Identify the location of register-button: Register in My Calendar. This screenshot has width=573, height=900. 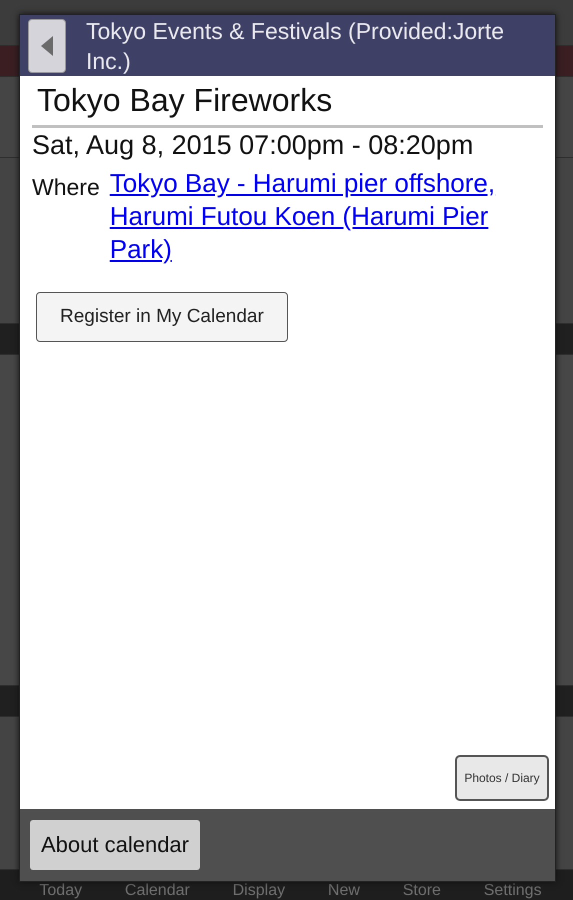
(162, 317).